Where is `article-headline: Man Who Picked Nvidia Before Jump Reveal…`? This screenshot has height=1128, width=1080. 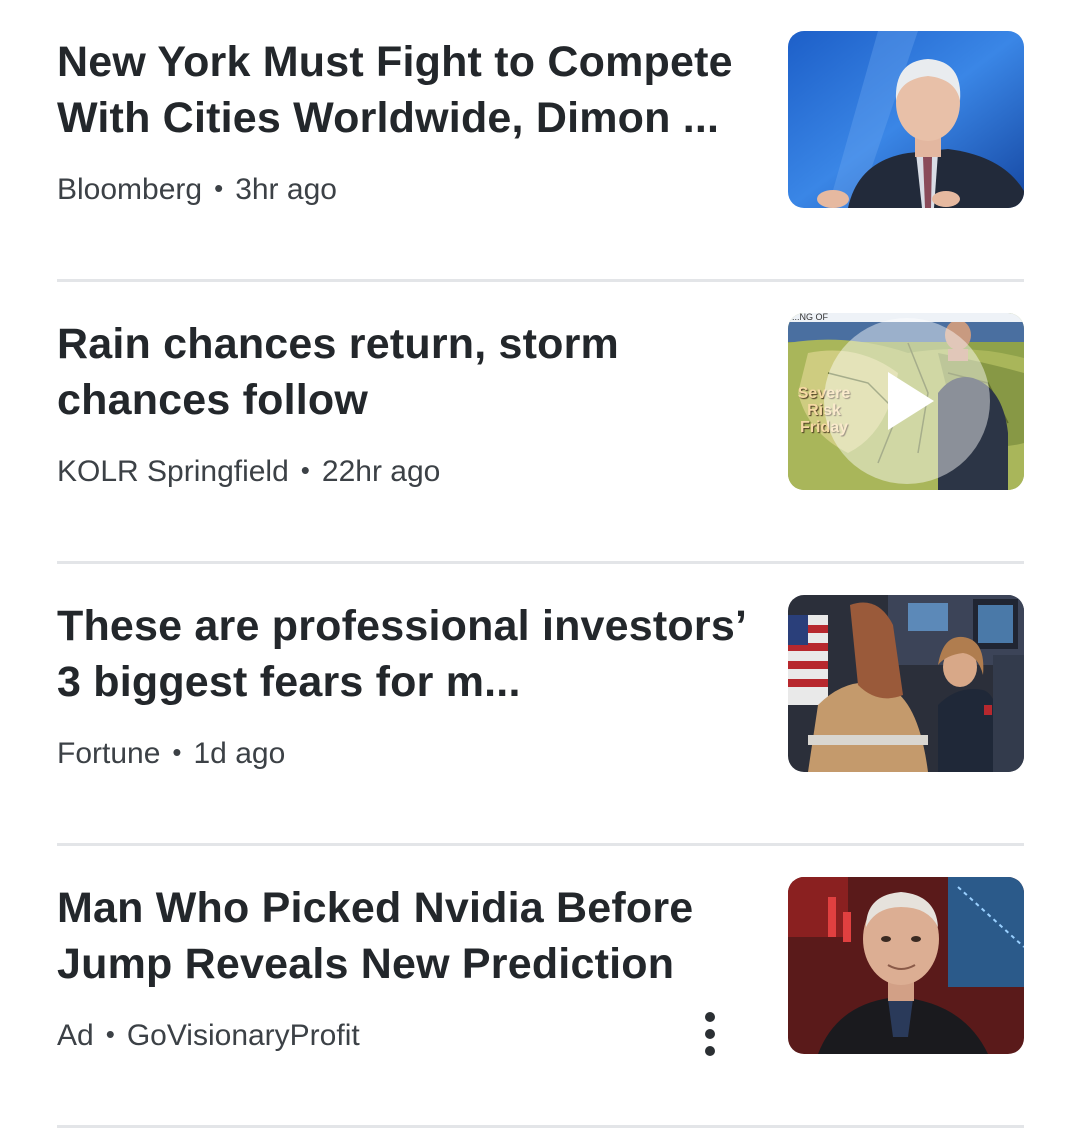 article-headline: Man Who Picked Nvidia Before Jump Reveal… is located at coordinates (407, 936).